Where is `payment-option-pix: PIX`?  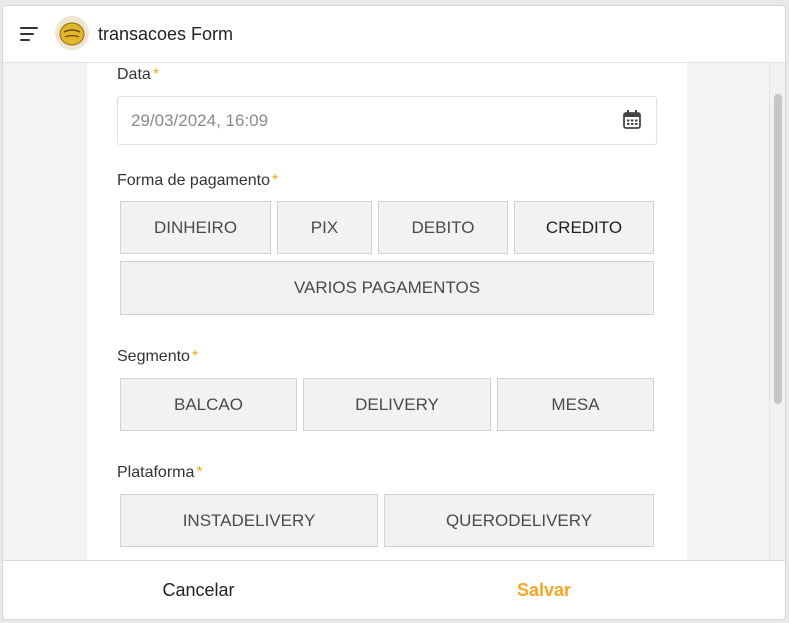
payment-option-pix: PIX is located at coordinates (324, 227).